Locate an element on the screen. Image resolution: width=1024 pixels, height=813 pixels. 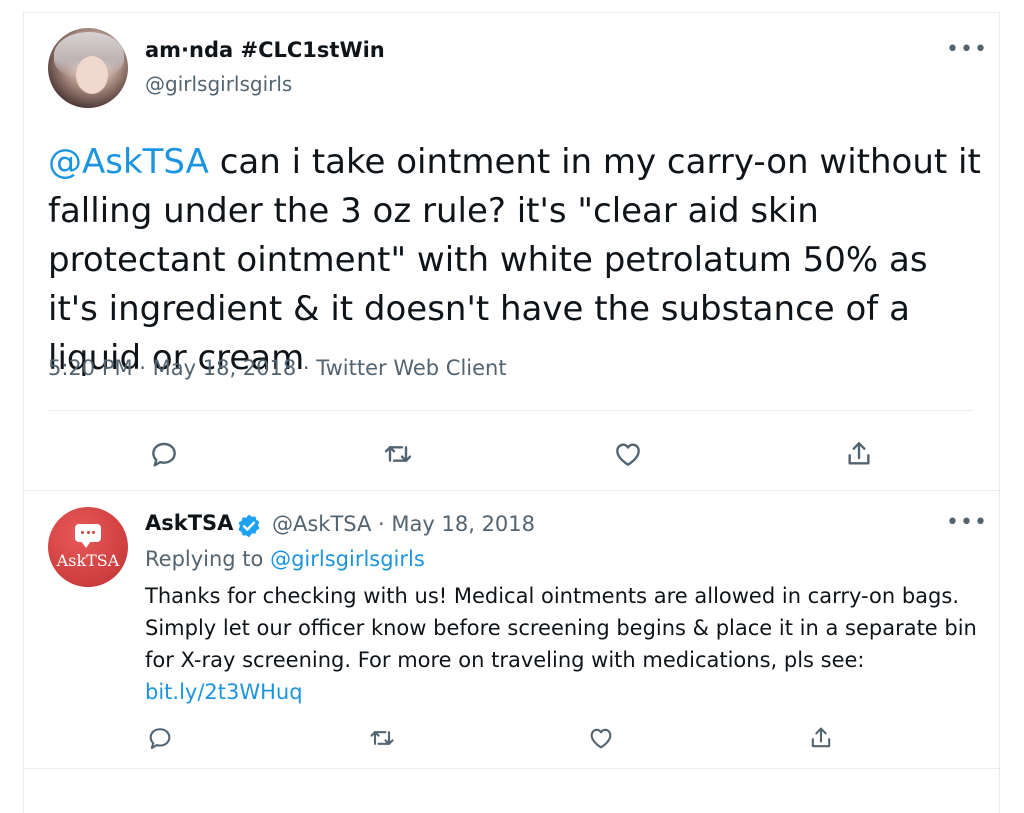
divider is located at coordinates (511, 410).